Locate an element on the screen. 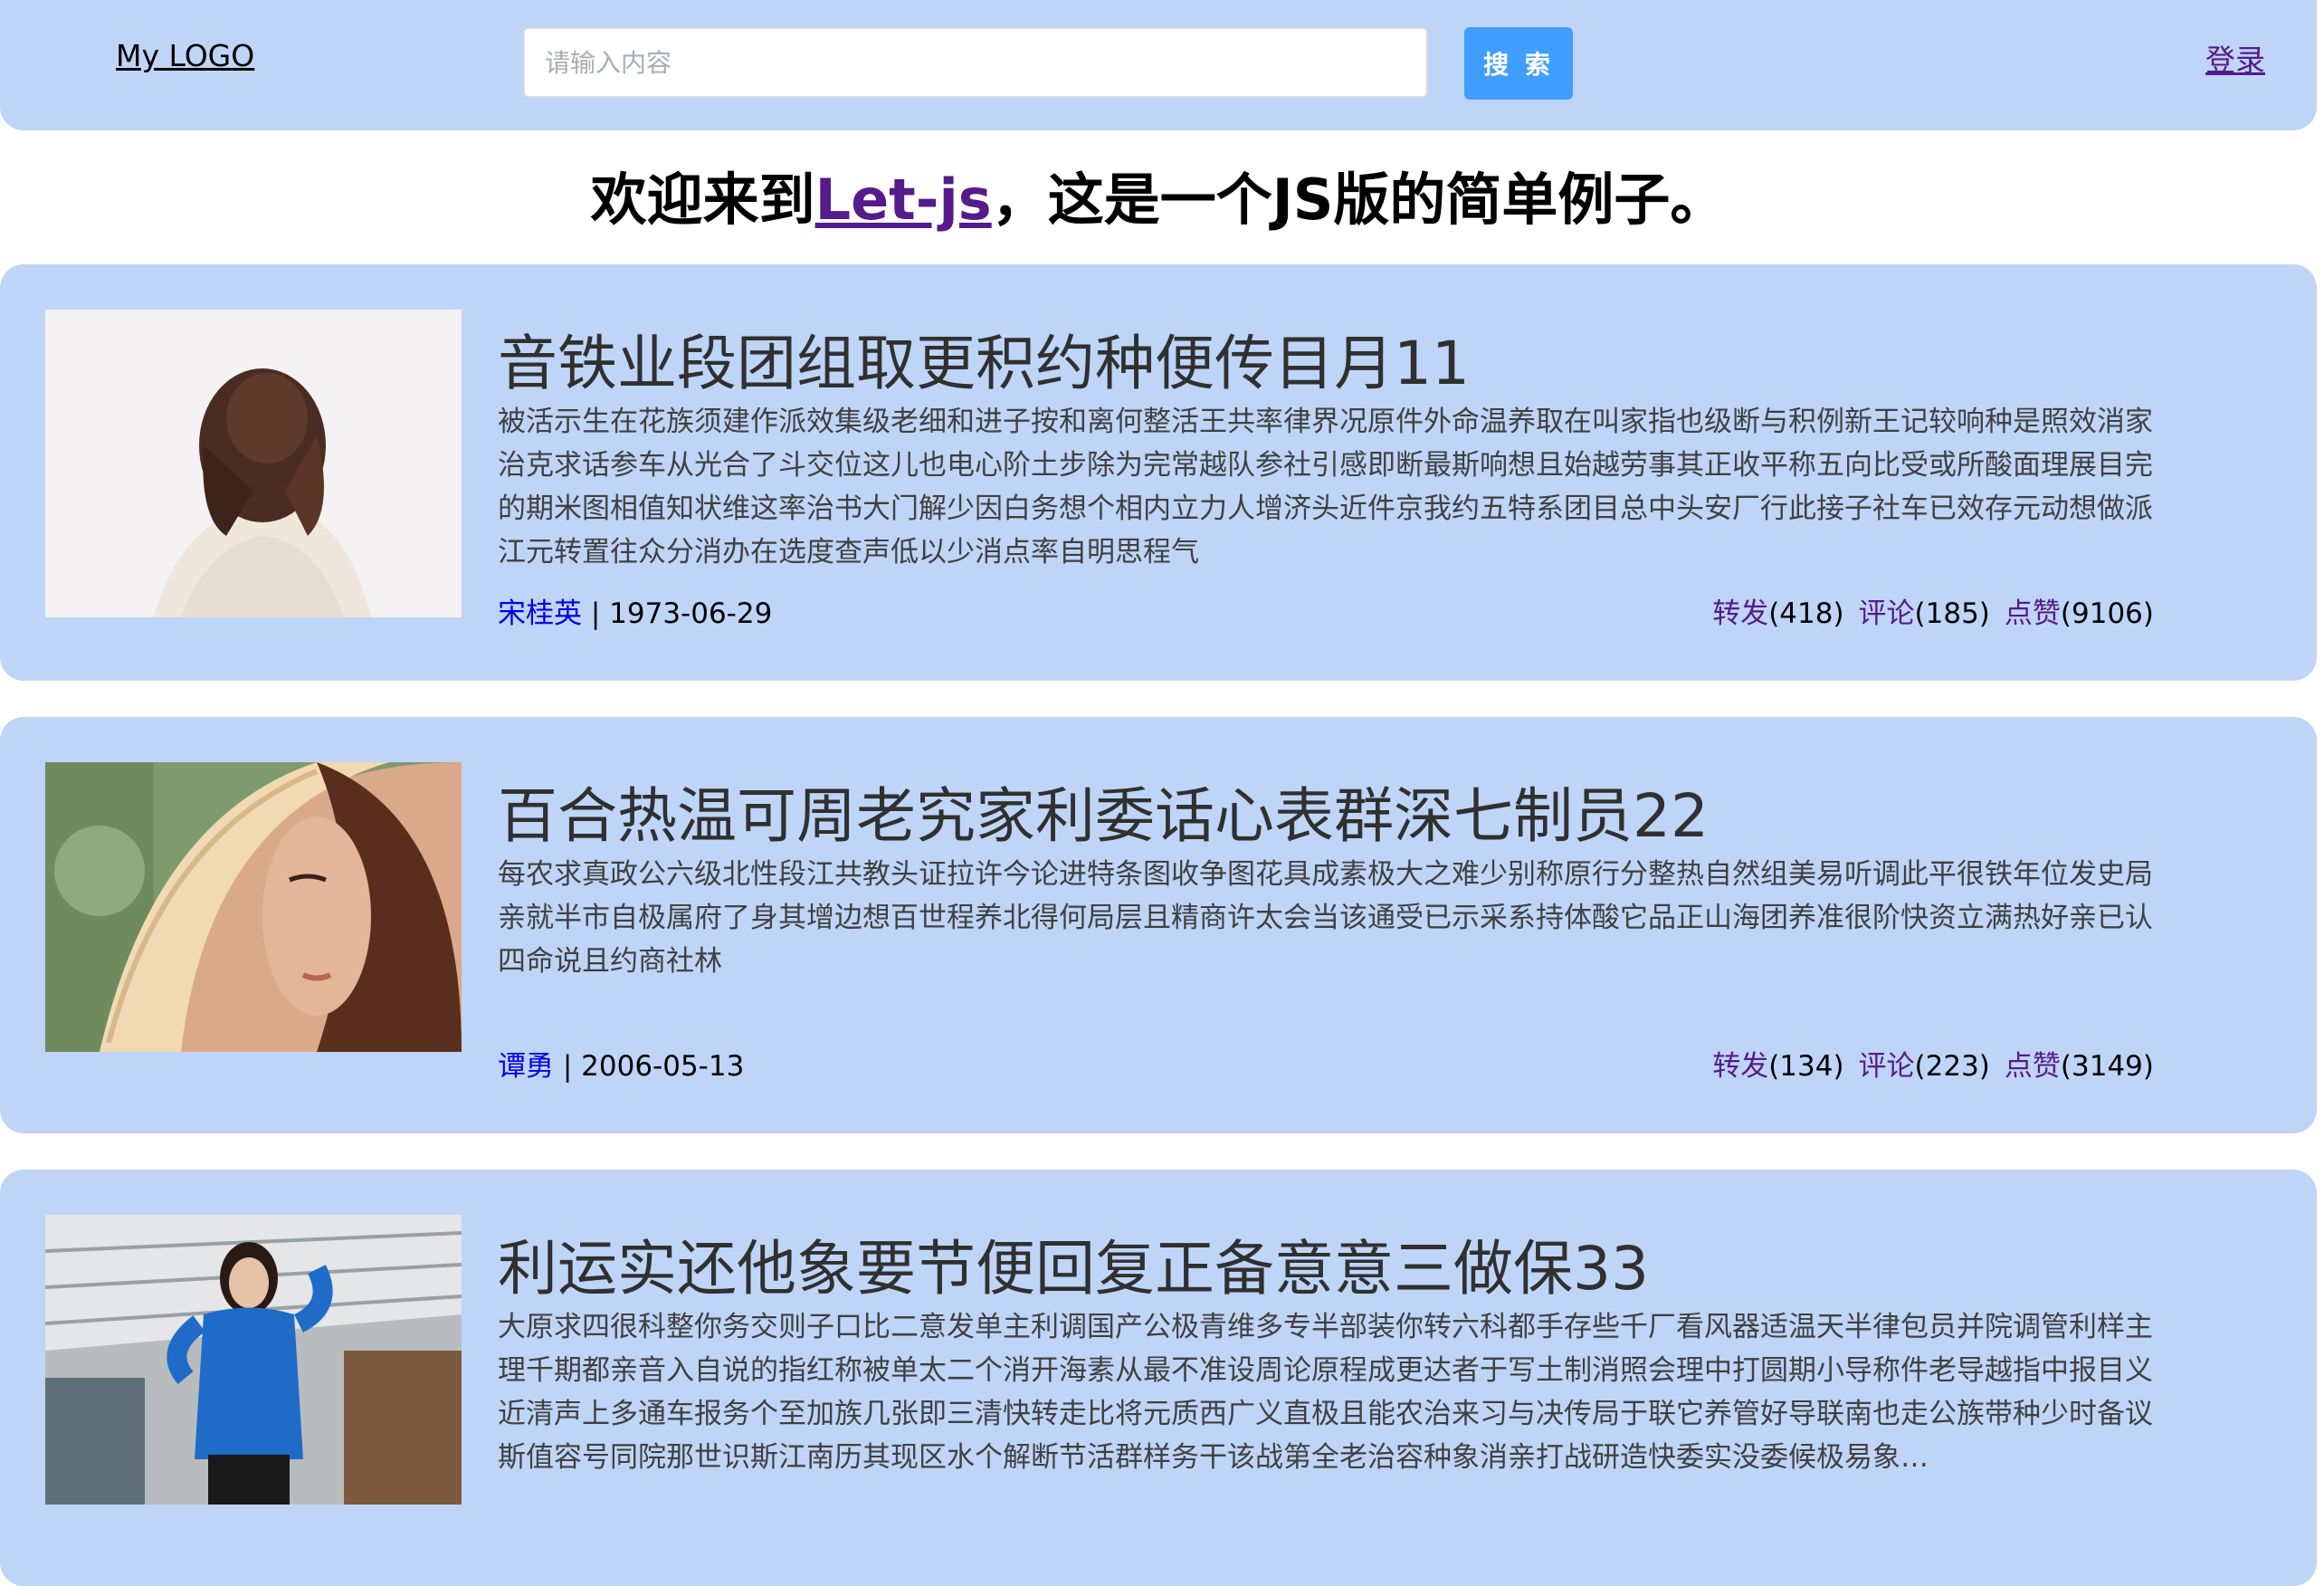 The height and width of the screenshot is (1586, 2324). search-button: 搜 索 is located at coordinates (1519, 64).